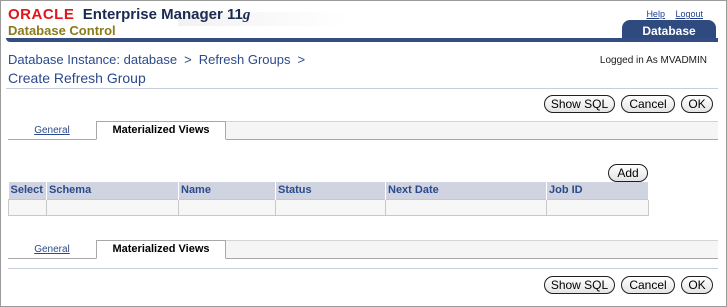 The width and height of the screenshot is (727, 307). I want to click on oracle-logo: ORACLE, so click(41, 14).